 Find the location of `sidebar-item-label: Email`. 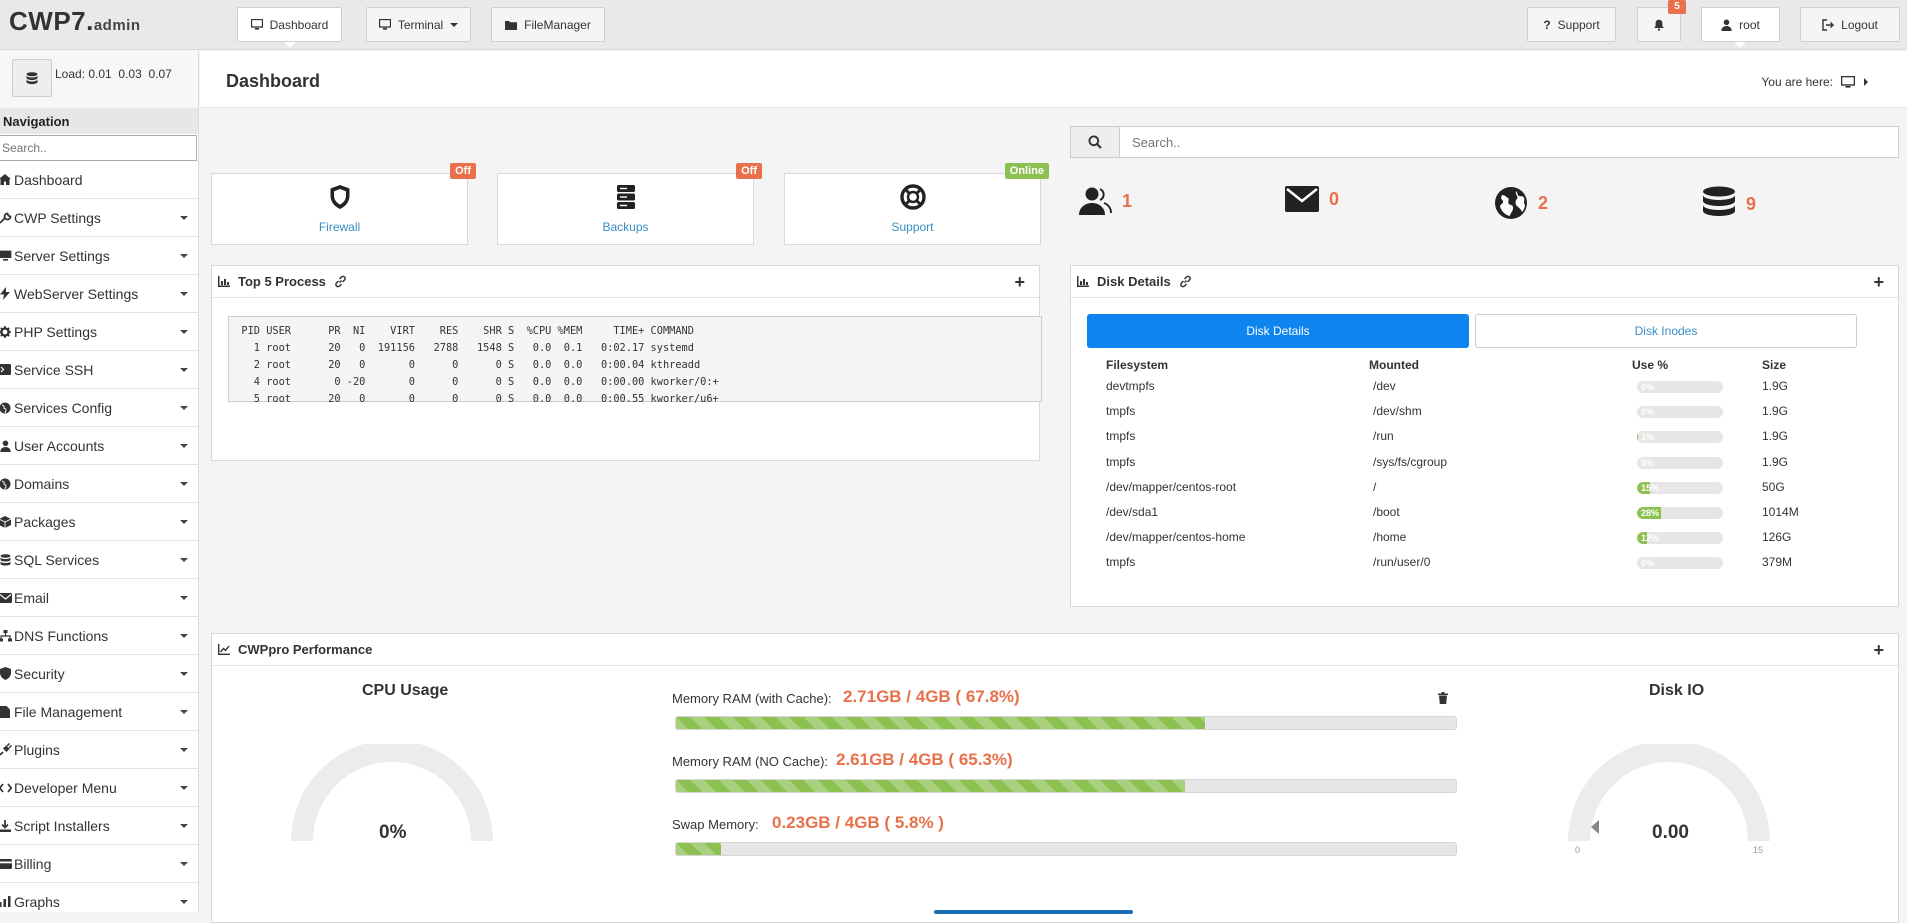

sidebar-item-label: Email is located at coordinates (32, 597).